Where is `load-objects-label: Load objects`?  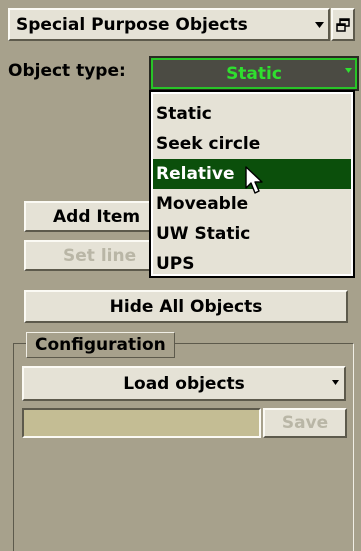
load-objects-label: Load objects is located at coordinates (184, 383).